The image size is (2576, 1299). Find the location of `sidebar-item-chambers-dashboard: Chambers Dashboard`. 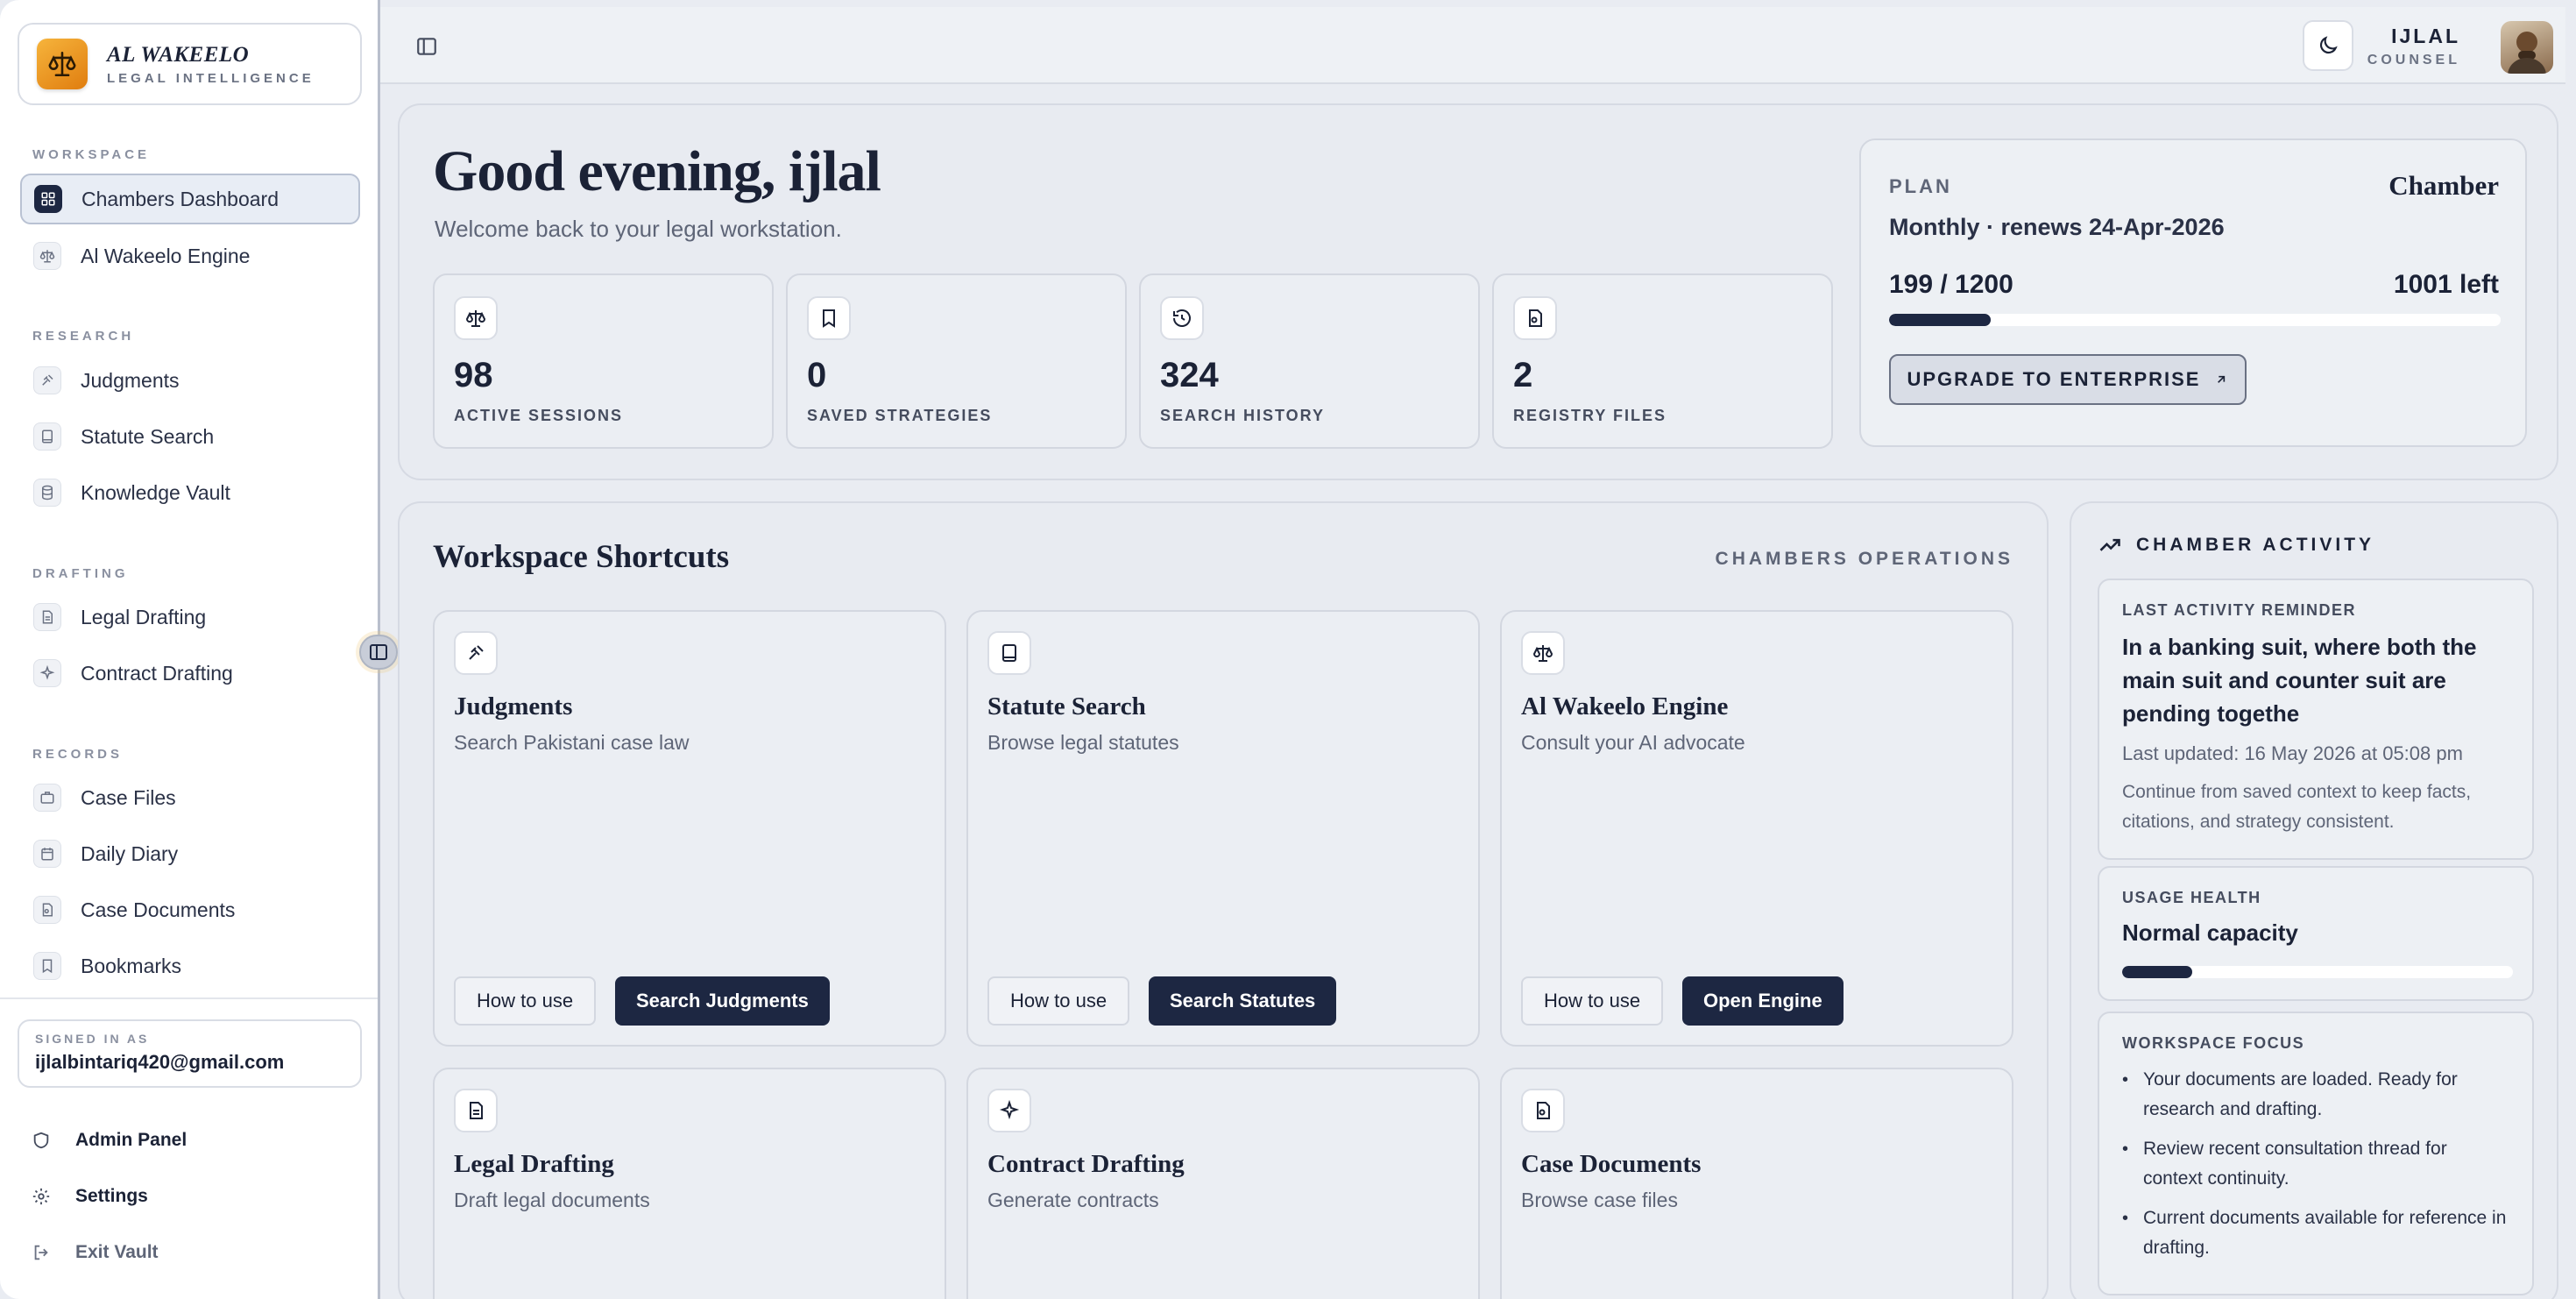

sidebar-item-chambers-dashboard: Chambers Dashboard is located at coordinates (190, 199).